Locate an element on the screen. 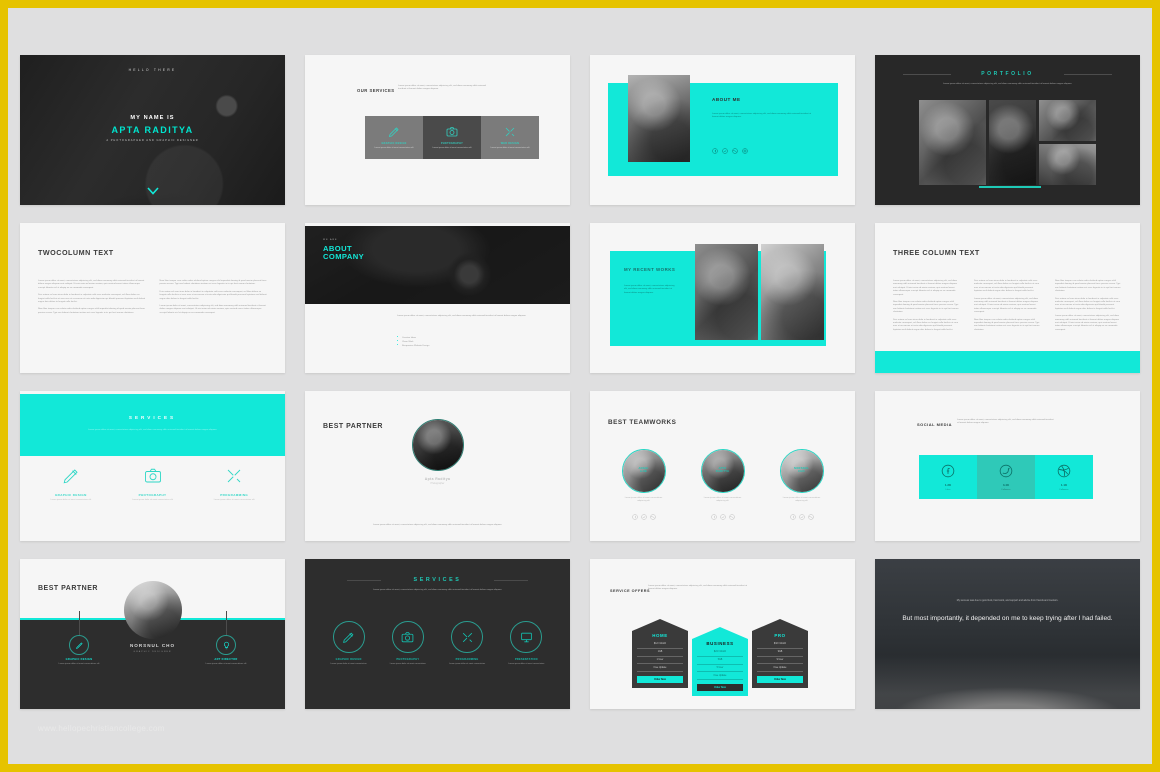 Image resolution: width=1160 pixels, height=772 pixels. title-line-2: TEXT is located at coordinates (103, 252).